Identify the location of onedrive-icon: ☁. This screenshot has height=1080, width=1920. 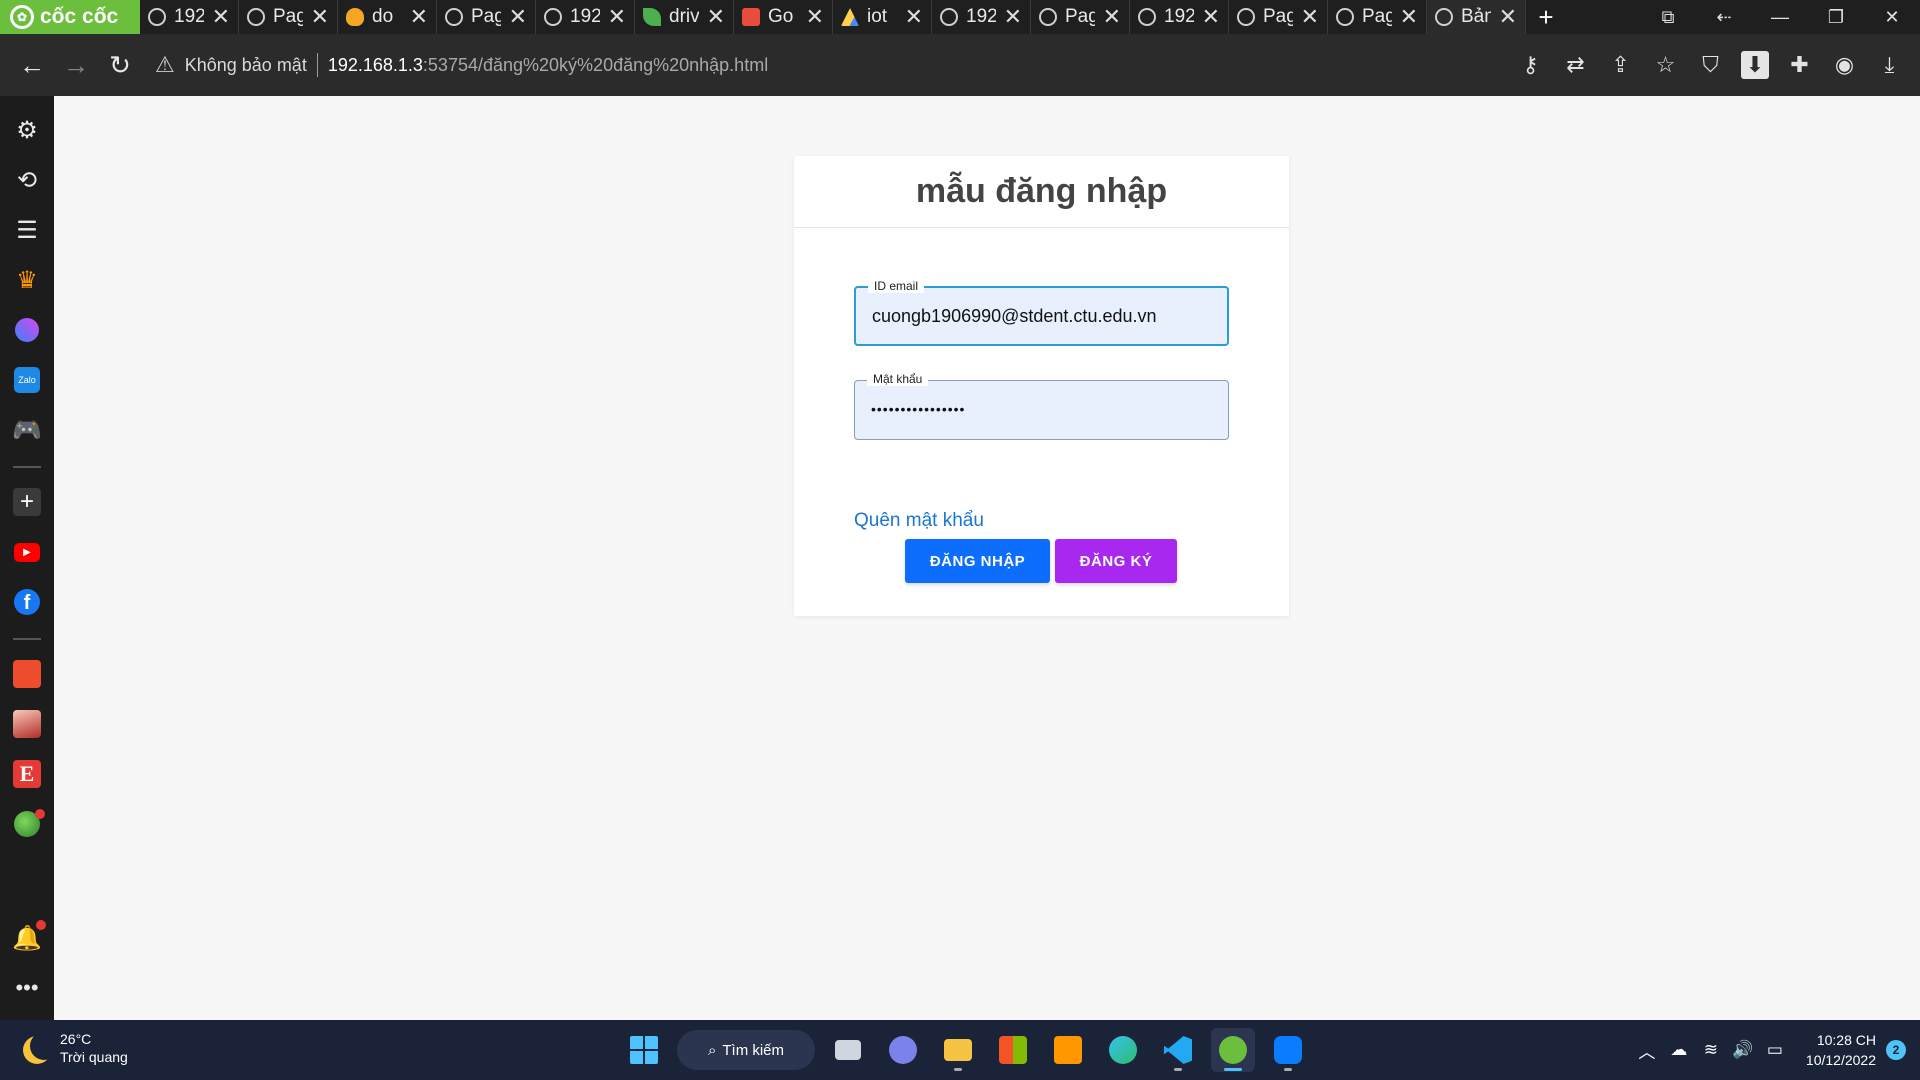
(1679, 1050).